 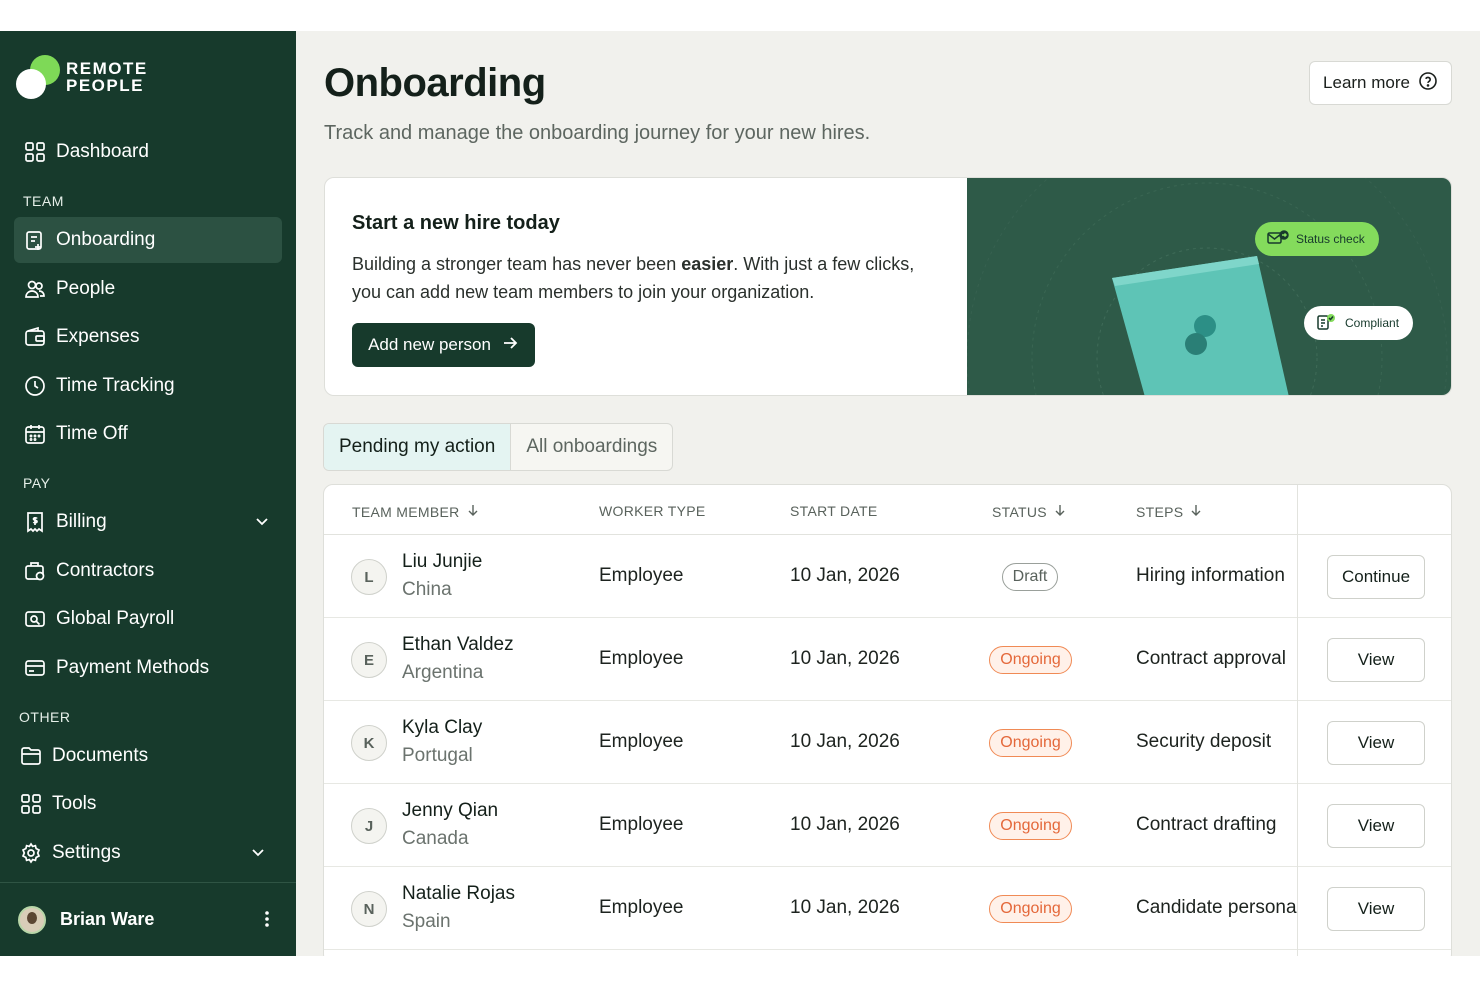 What do you see at coordinates (148, 434) in the screenshot?
I see `sidebar-item-time-off: Time Off` at bounding box center [148, 434].